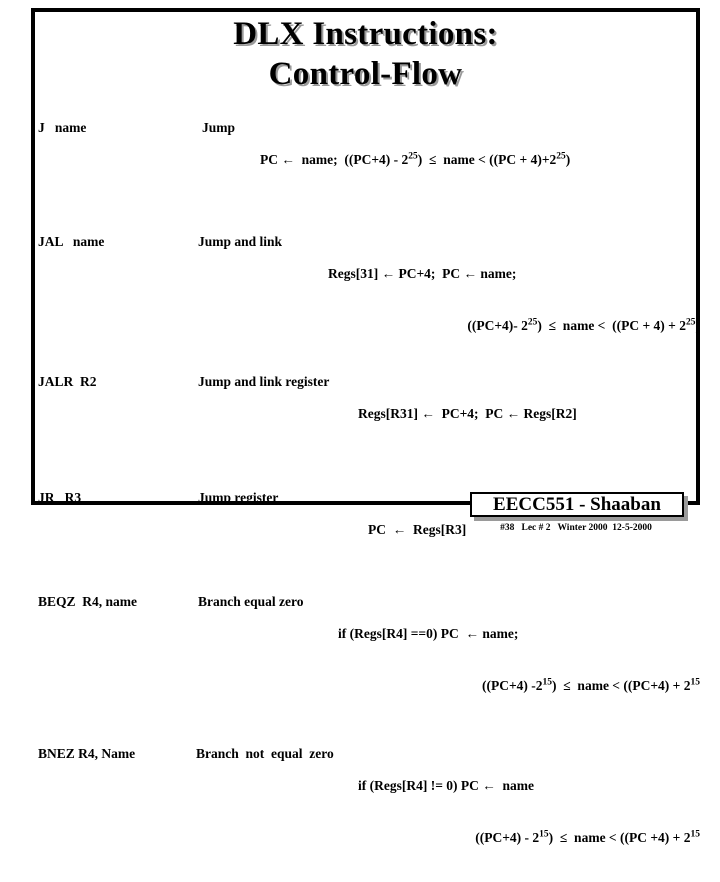 Image resolution: width=720 pixels, height=882 pixels. Describe the element at coordinates (621, 685) in the screenshot. I see `operation-fragment: ) ≤ name < ((PC+4) + 2` at that location.